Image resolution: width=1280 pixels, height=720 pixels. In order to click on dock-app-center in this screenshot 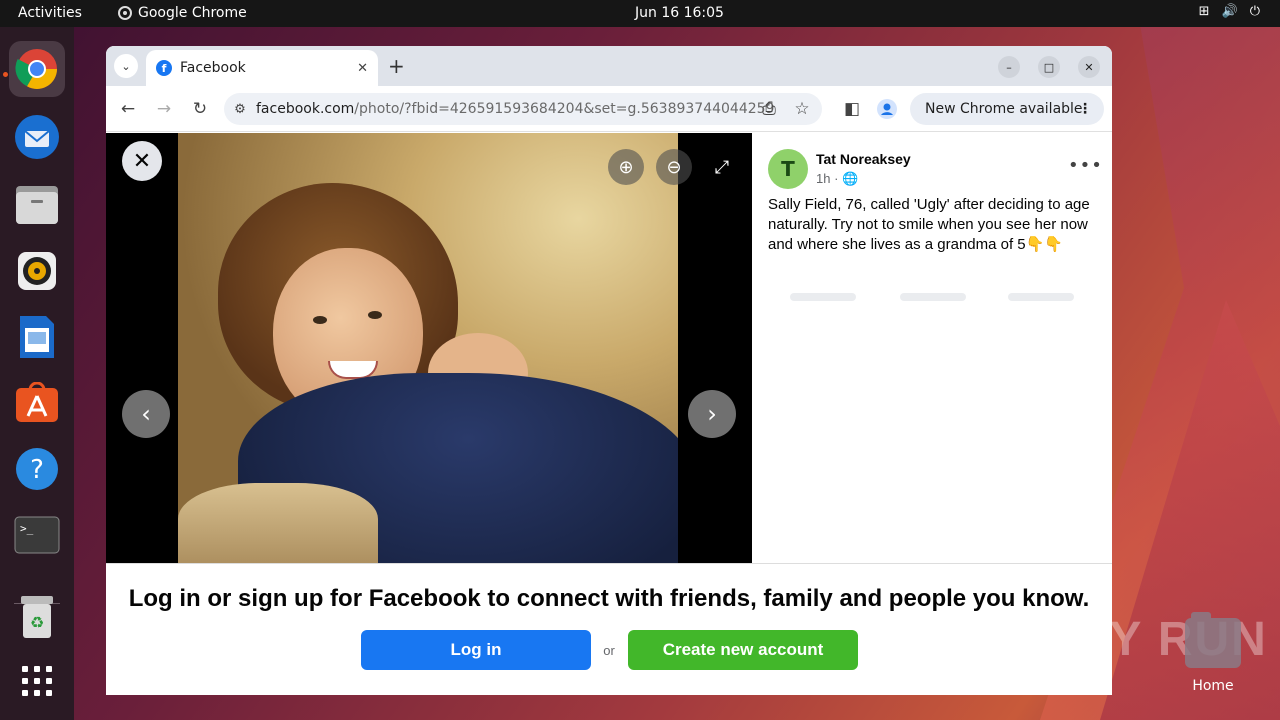, I will do `click(37, 403)`.